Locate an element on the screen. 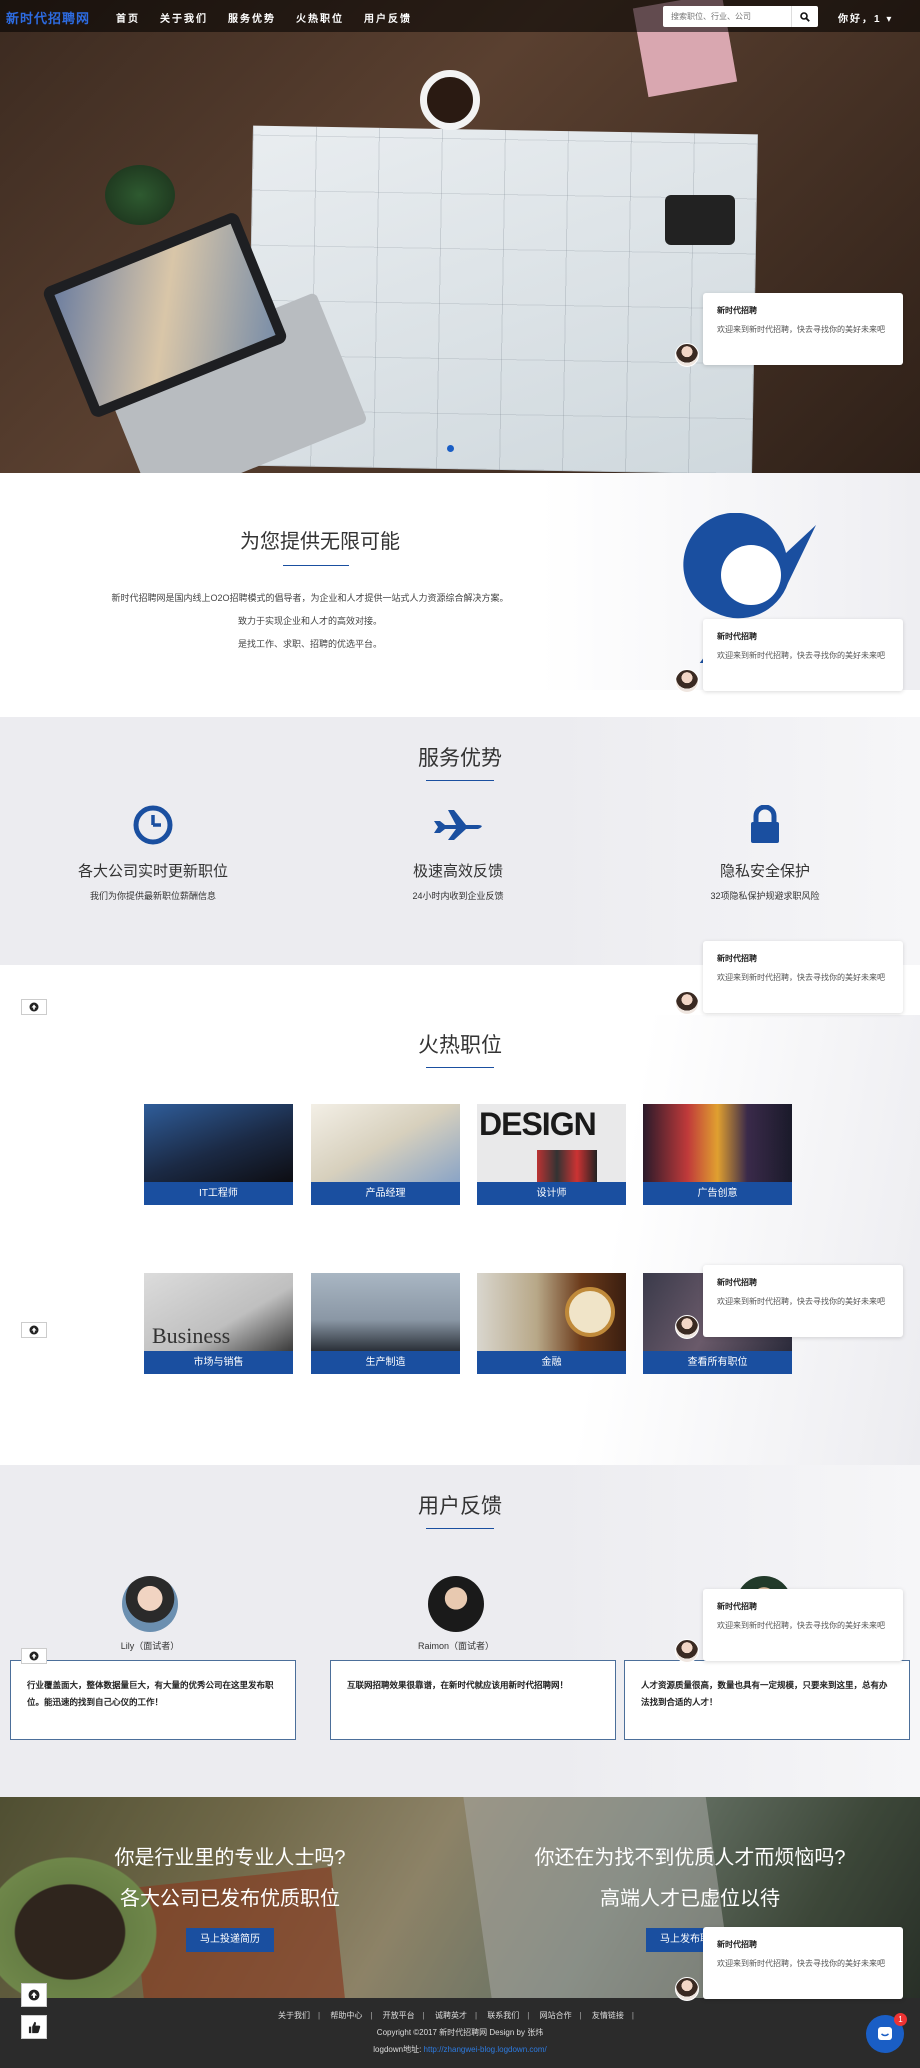  hero-coffee-cup is located at coordinates (450, 100).